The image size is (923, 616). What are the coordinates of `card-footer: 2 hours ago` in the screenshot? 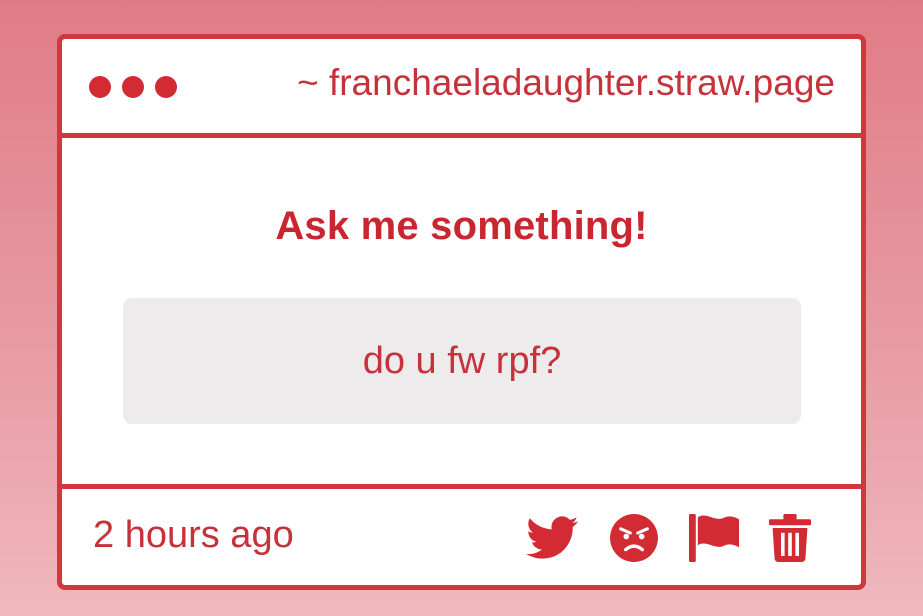 It's located at (461, 537).